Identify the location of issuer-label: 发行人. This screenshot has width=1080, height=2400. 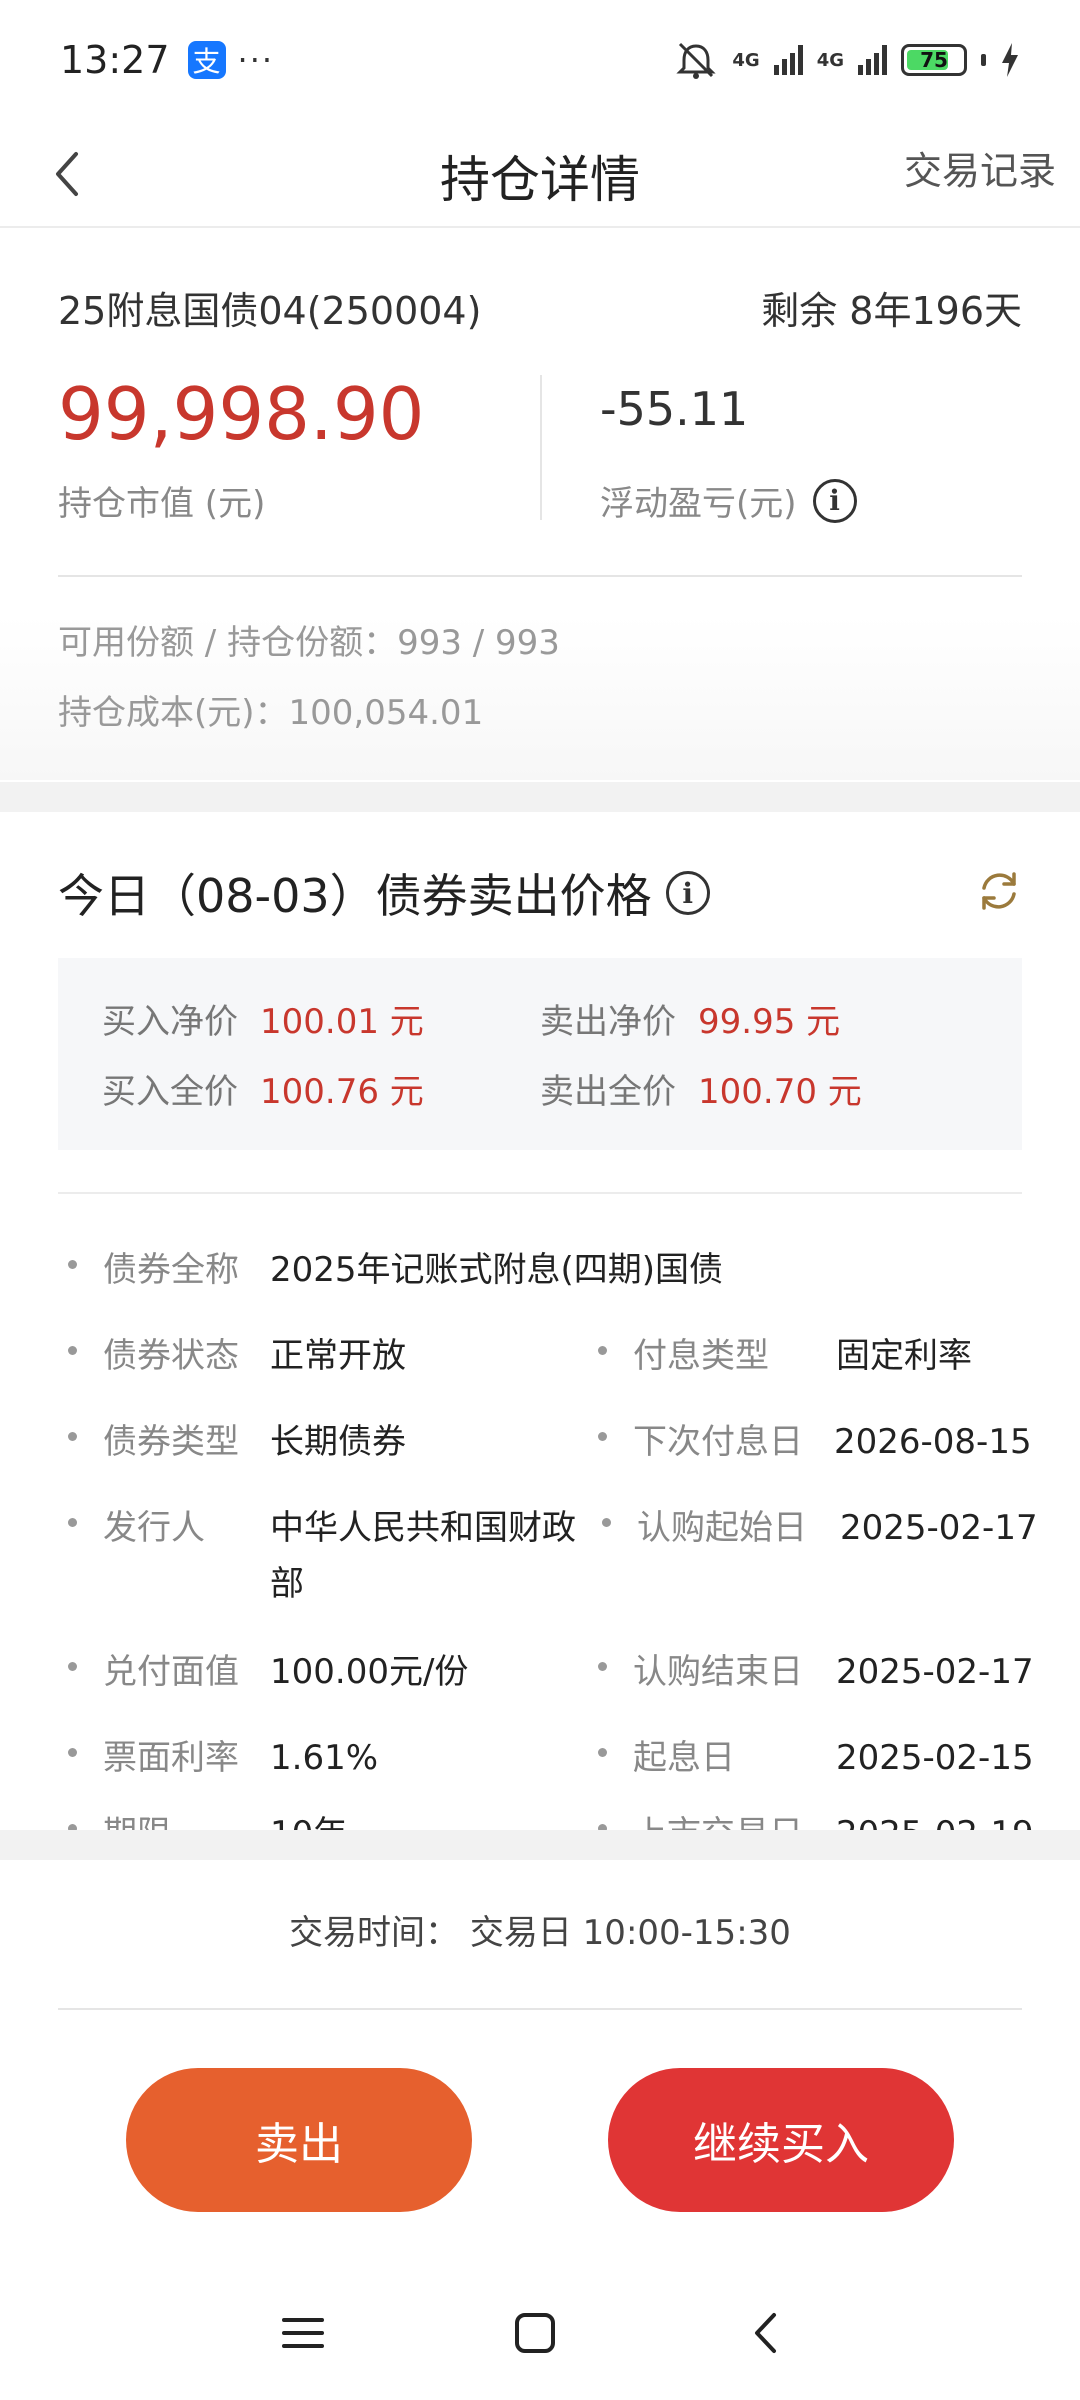
(154, 1528).